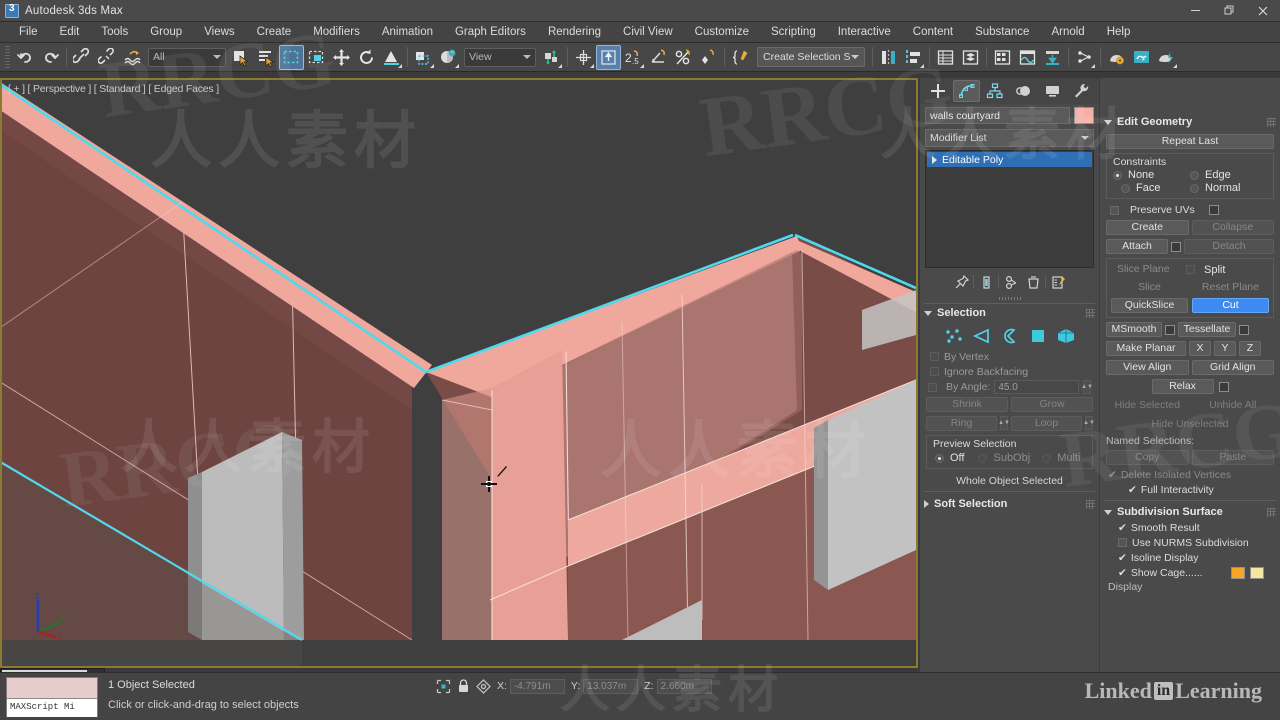 The height and width of the screenshot is (720, 1280). I want to click on rectangular-selection-region-icon, so click(291, 57).